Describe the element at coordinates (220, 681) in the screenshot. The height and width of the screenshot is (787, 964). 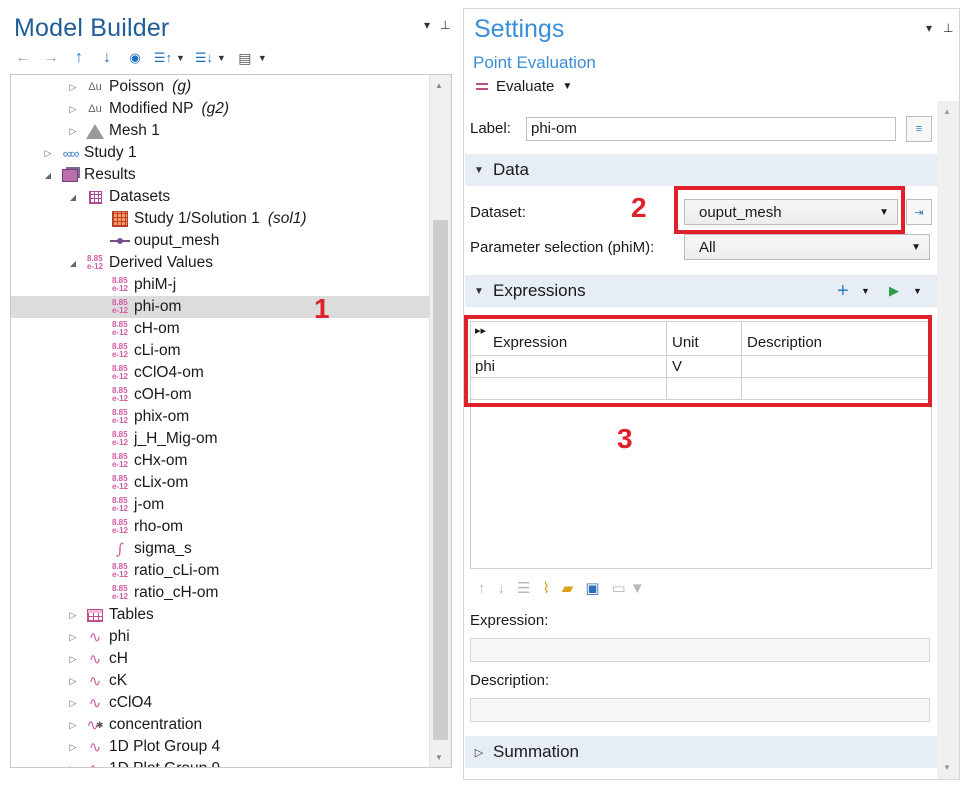
I see `tree-item-ck: ▷ ∿ cK` at that location.